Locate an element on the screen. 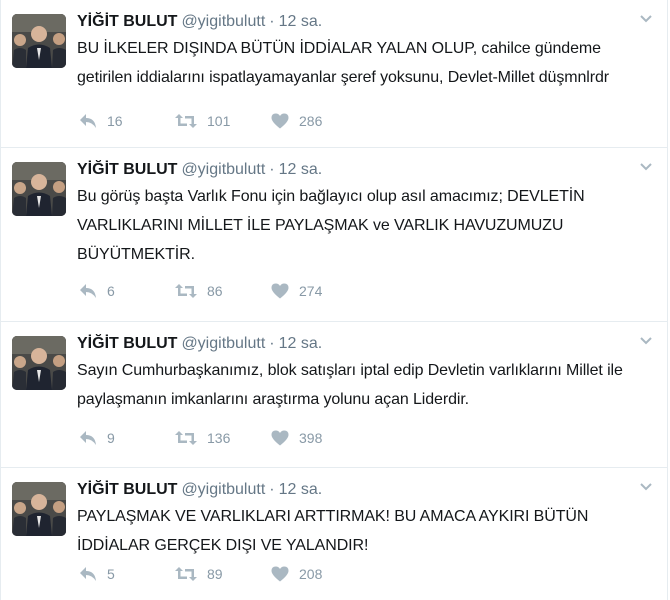 The height and width of the screenshot is (600, 670). retweet-button: 136 is located at coordinates (223, 438).